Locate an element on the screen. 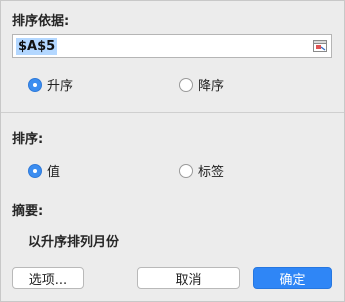 This screenshot has height=302, width=345. section-divider is located at coordinates (172, 112).